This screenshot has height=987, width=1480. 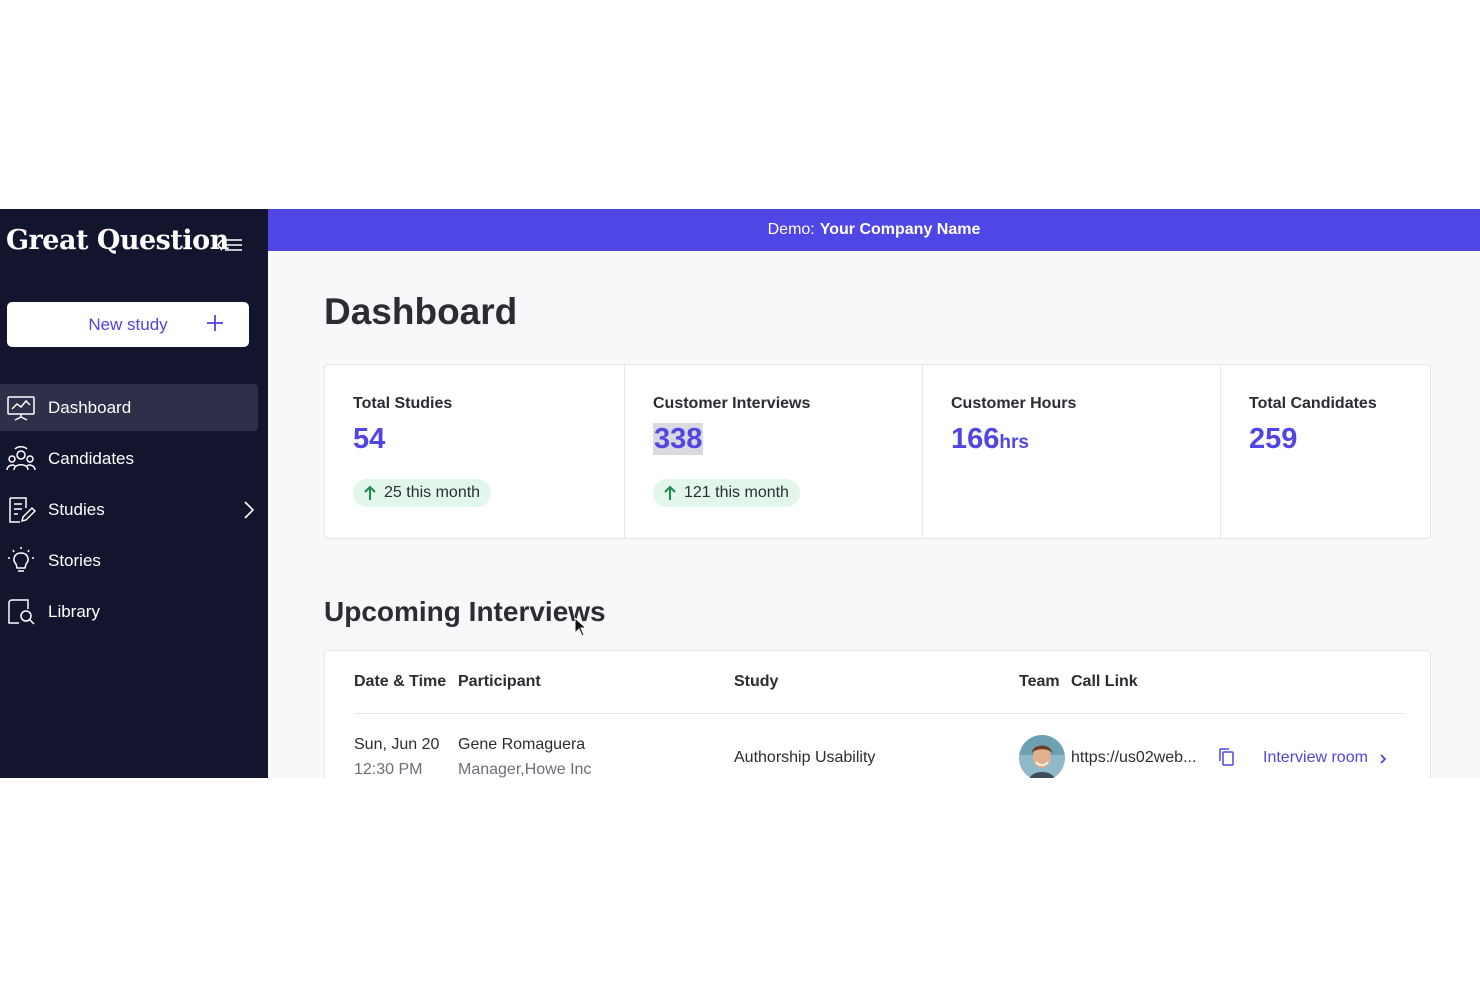 I want to click on plus-icon, so click(x=215, y=323).